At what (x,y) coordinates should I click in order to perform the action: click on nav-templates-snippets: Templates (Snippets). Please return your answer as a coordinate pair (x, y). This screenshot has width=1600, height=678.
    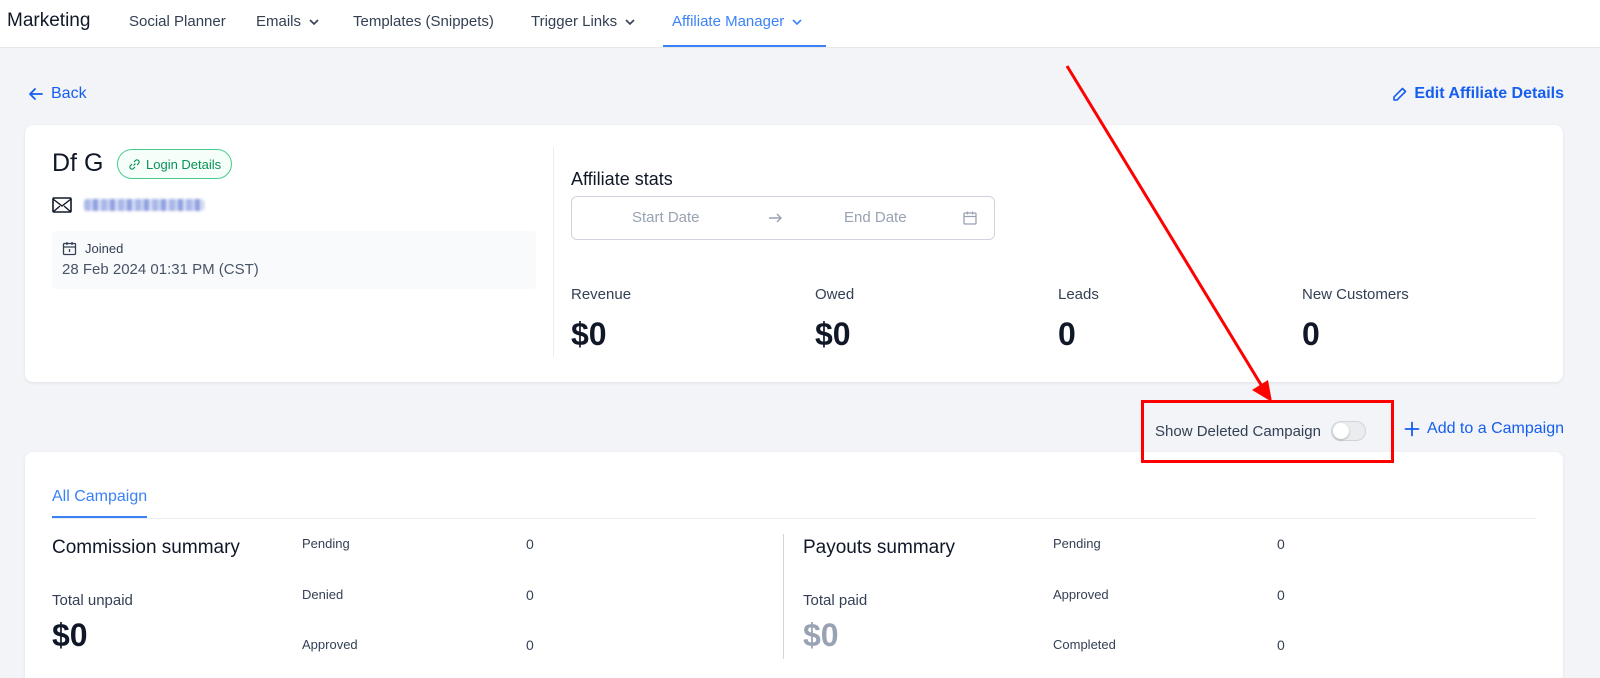
    Looking at the image, I should click on (423, 21).